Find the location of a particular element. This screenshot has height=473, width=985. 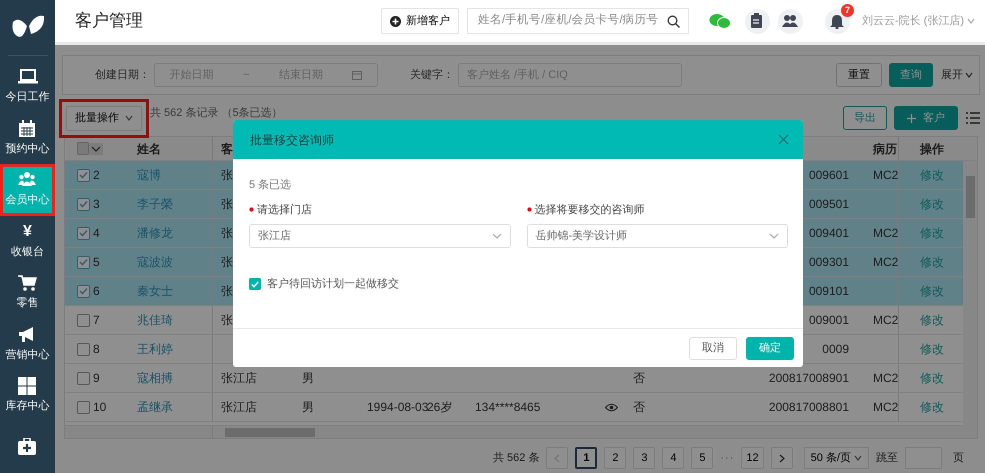

customer-name-link: 兆佳琦 is located at coordinates (155, 320).